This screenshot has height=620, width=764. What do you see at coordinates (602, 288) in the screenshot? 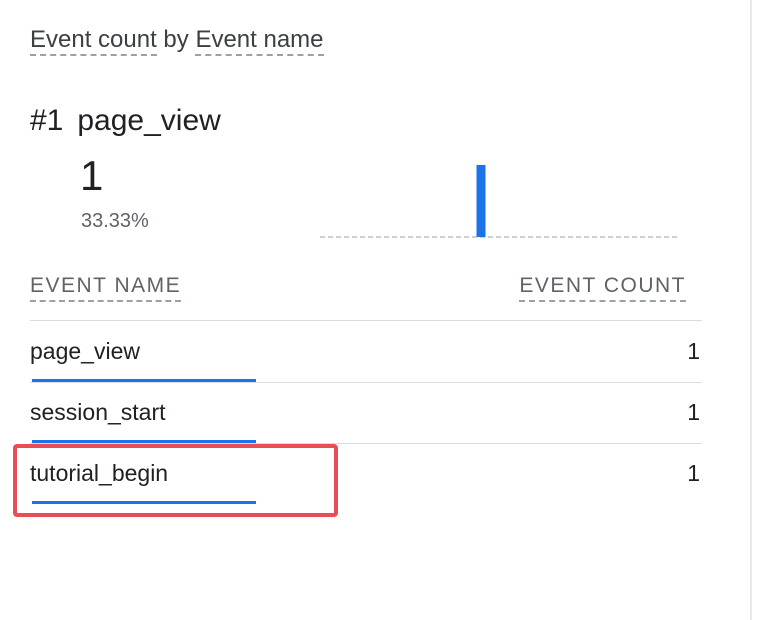
I see `event-count-column-header: EVENT COUNT` at bounding box center [602, 288].